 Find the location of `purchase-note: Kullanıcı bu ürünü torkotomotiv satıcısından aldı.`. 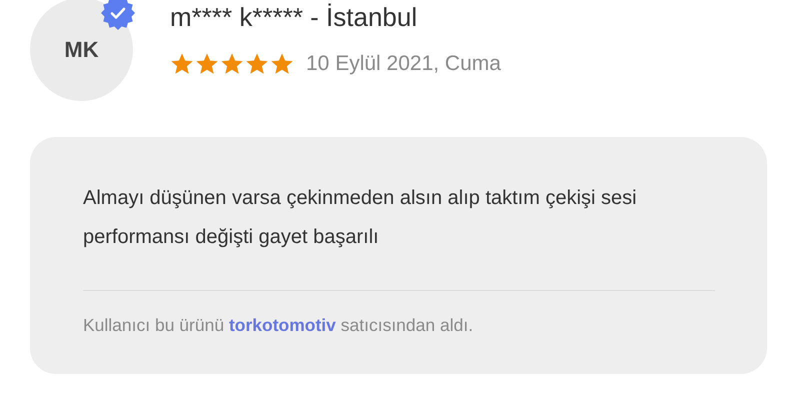

purchase-note: Kullanıcı bu ürünü torkotomotiv satıcısından aldı. is located at coordinates (278, 325).